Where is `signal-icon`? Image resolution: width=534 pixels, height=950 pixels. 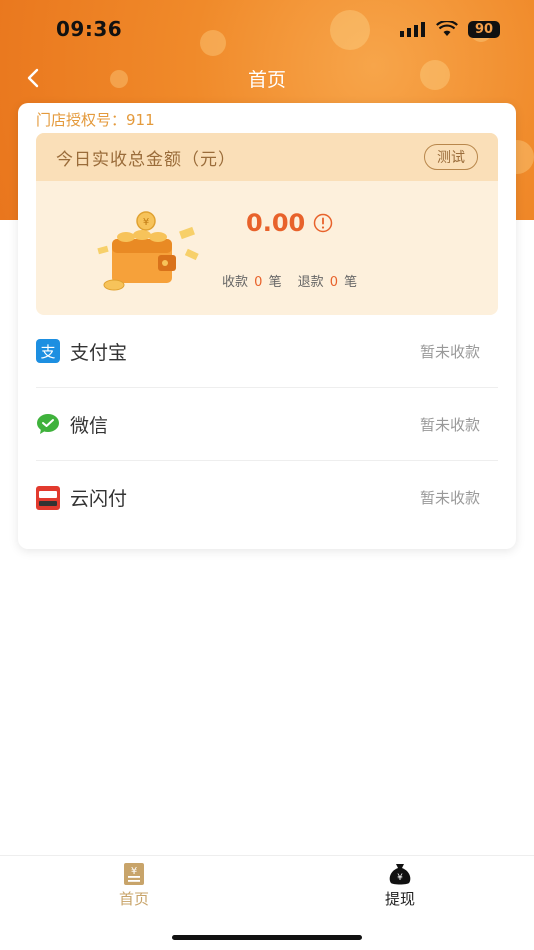
signal-icon is located at coordinates (412, 29).